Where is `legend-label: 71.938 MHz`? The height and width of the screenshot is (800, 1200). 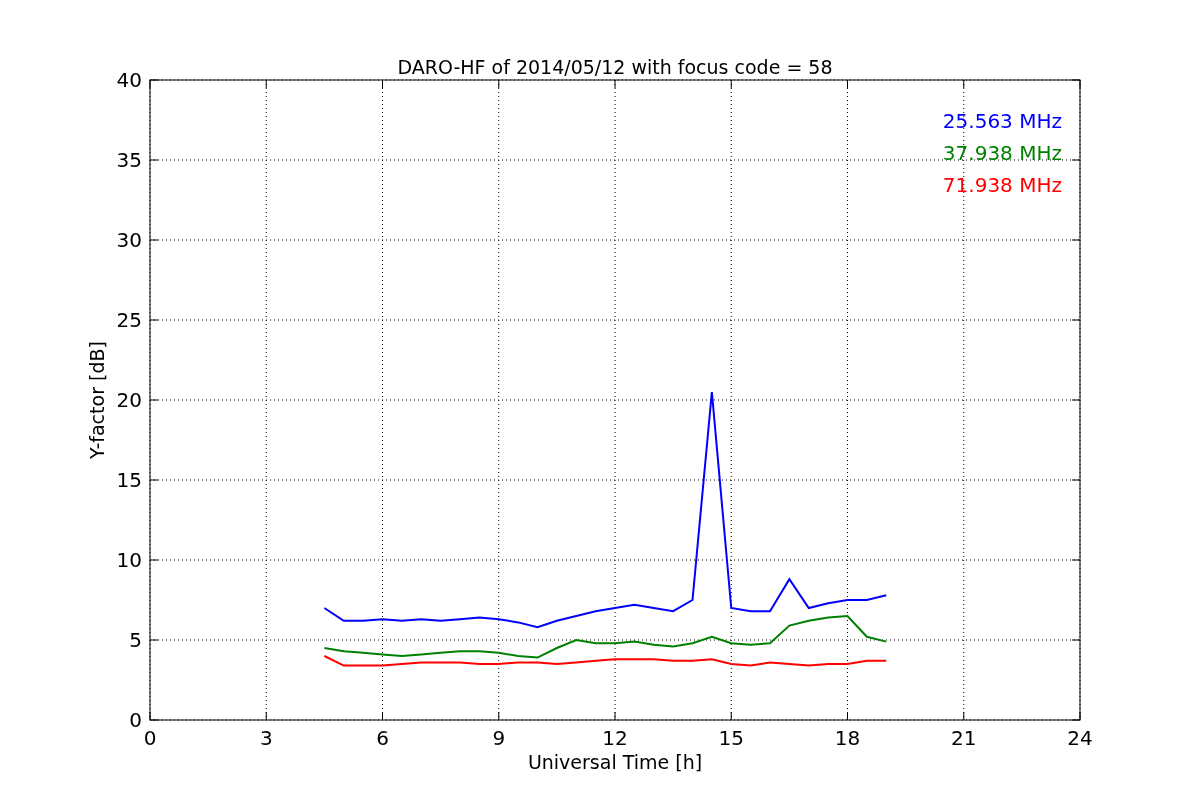
legend-label: 71.938 MHz is located at coordinates (1002, 185).